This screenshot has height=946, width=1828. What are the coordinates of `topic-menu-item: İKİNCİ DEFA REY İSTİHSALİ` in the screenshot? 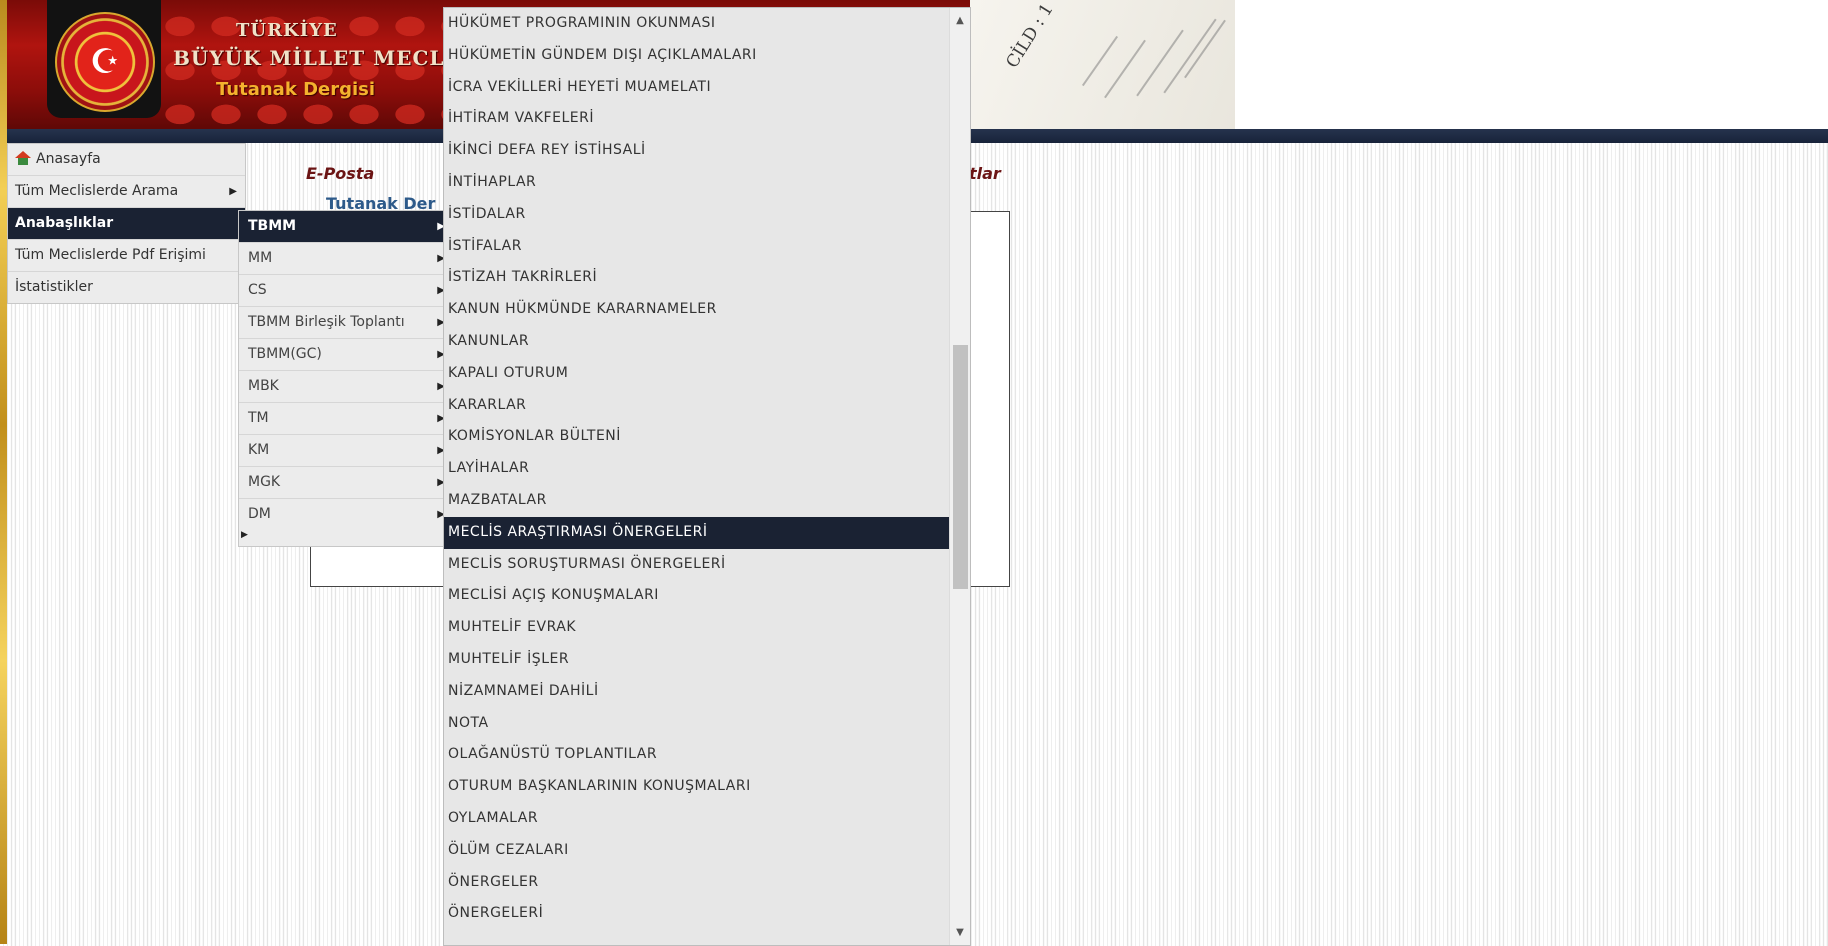 It's located at (697, 151).